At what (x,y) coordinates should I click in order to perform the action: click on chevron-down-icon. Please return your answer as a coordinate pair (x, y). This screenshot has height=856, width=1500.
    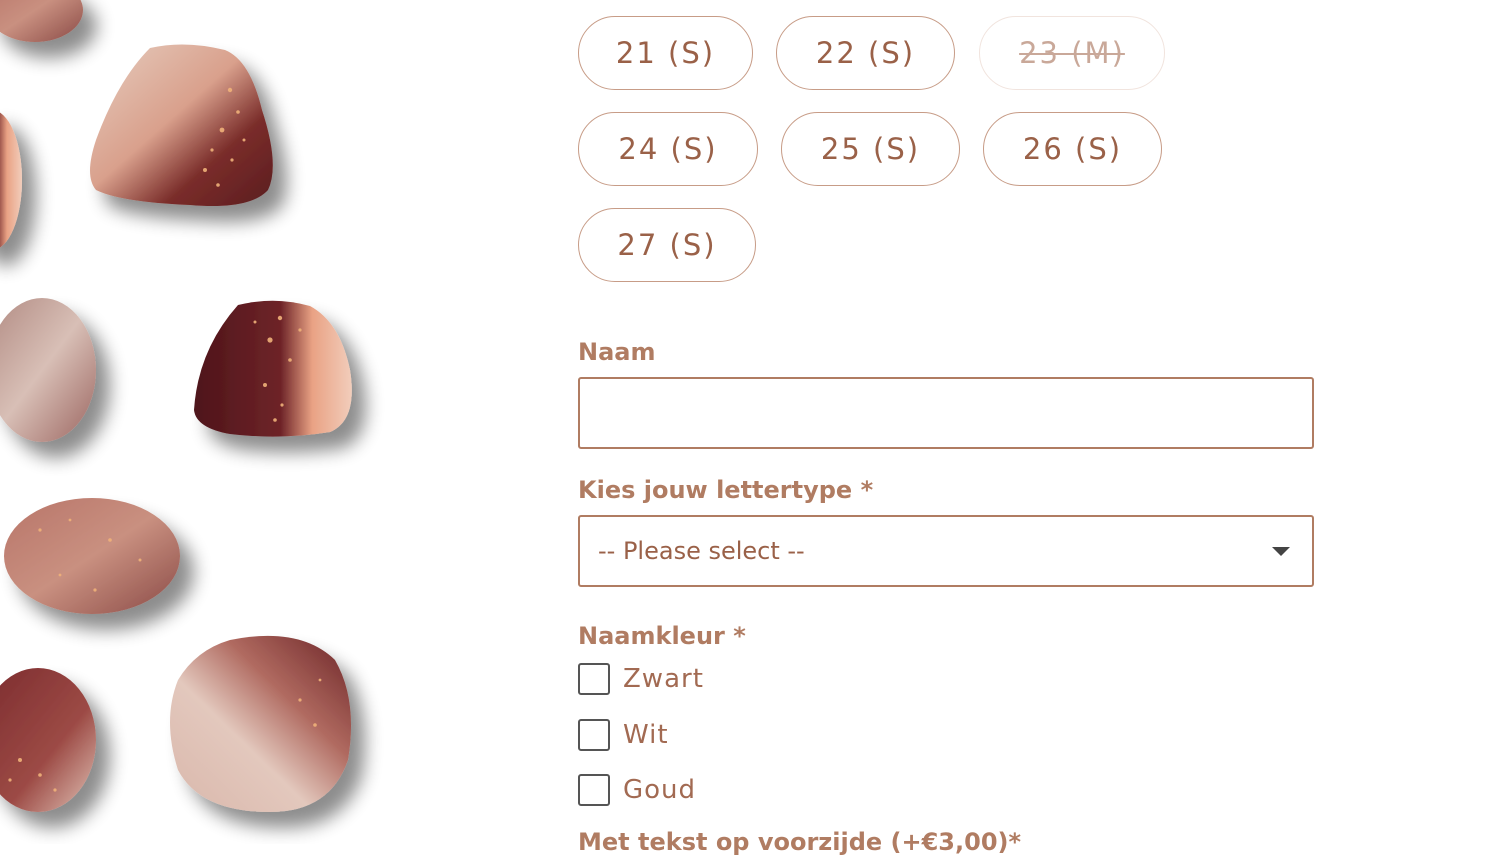
    Looking at the image, I should click on (1281, 551).